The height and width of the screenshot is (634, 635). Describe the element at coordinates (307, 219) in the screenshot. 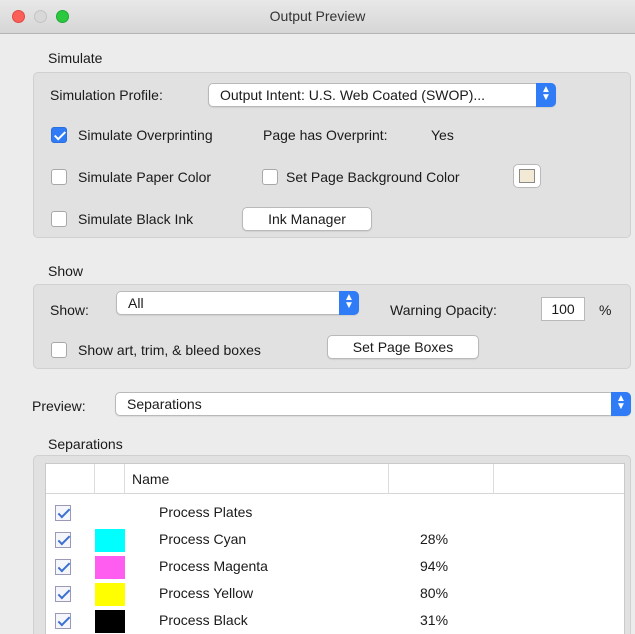

I see `ink-manager-button: Ink Manager` at that location.